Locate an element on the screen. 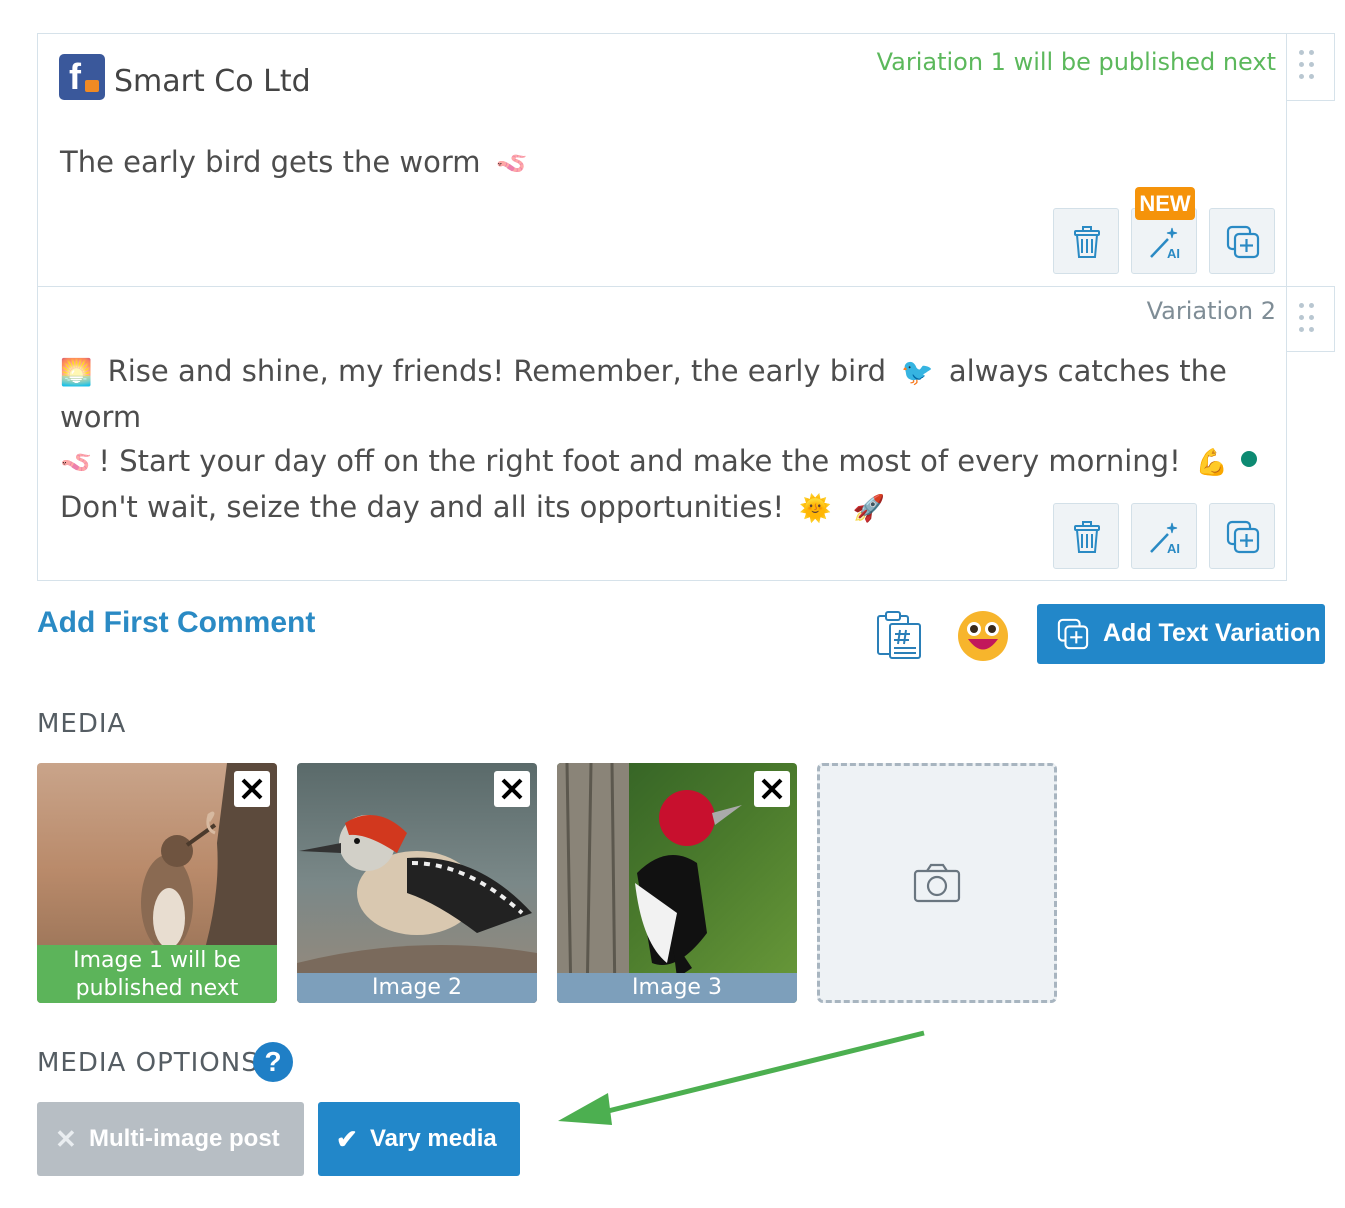  bird-emoji: 🐦 is located at coordinates (917, 373).